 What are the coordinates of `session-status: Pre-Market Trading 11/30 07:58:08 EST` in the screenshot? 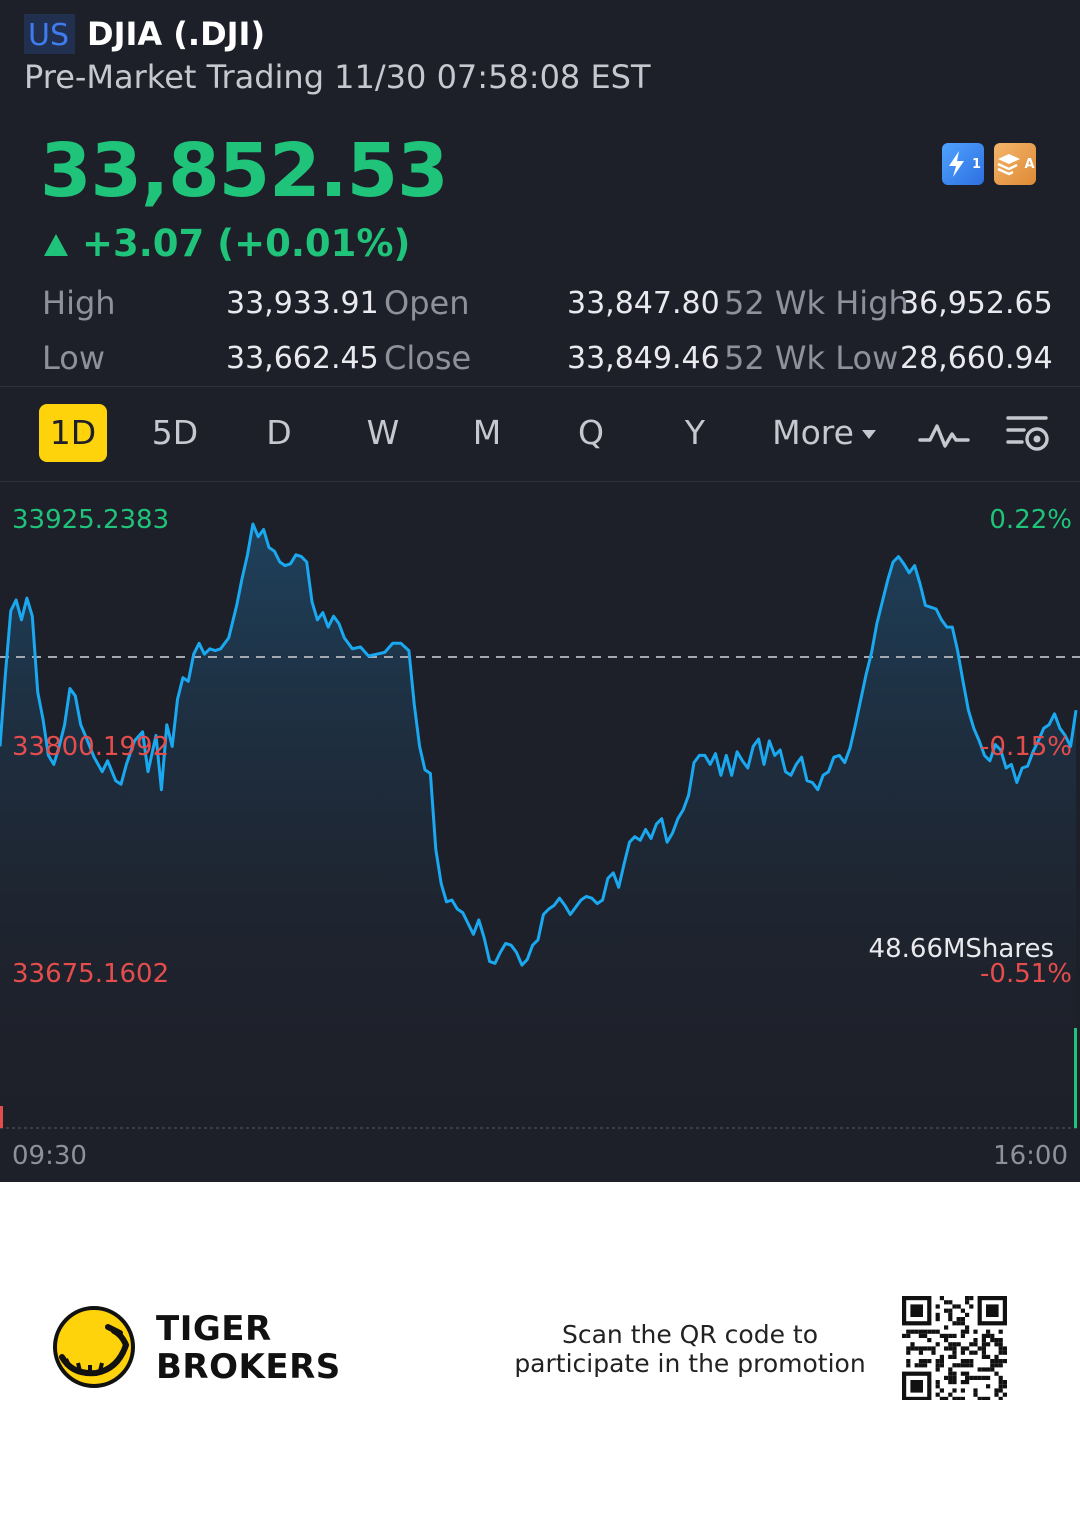 It's located at (337, 77).